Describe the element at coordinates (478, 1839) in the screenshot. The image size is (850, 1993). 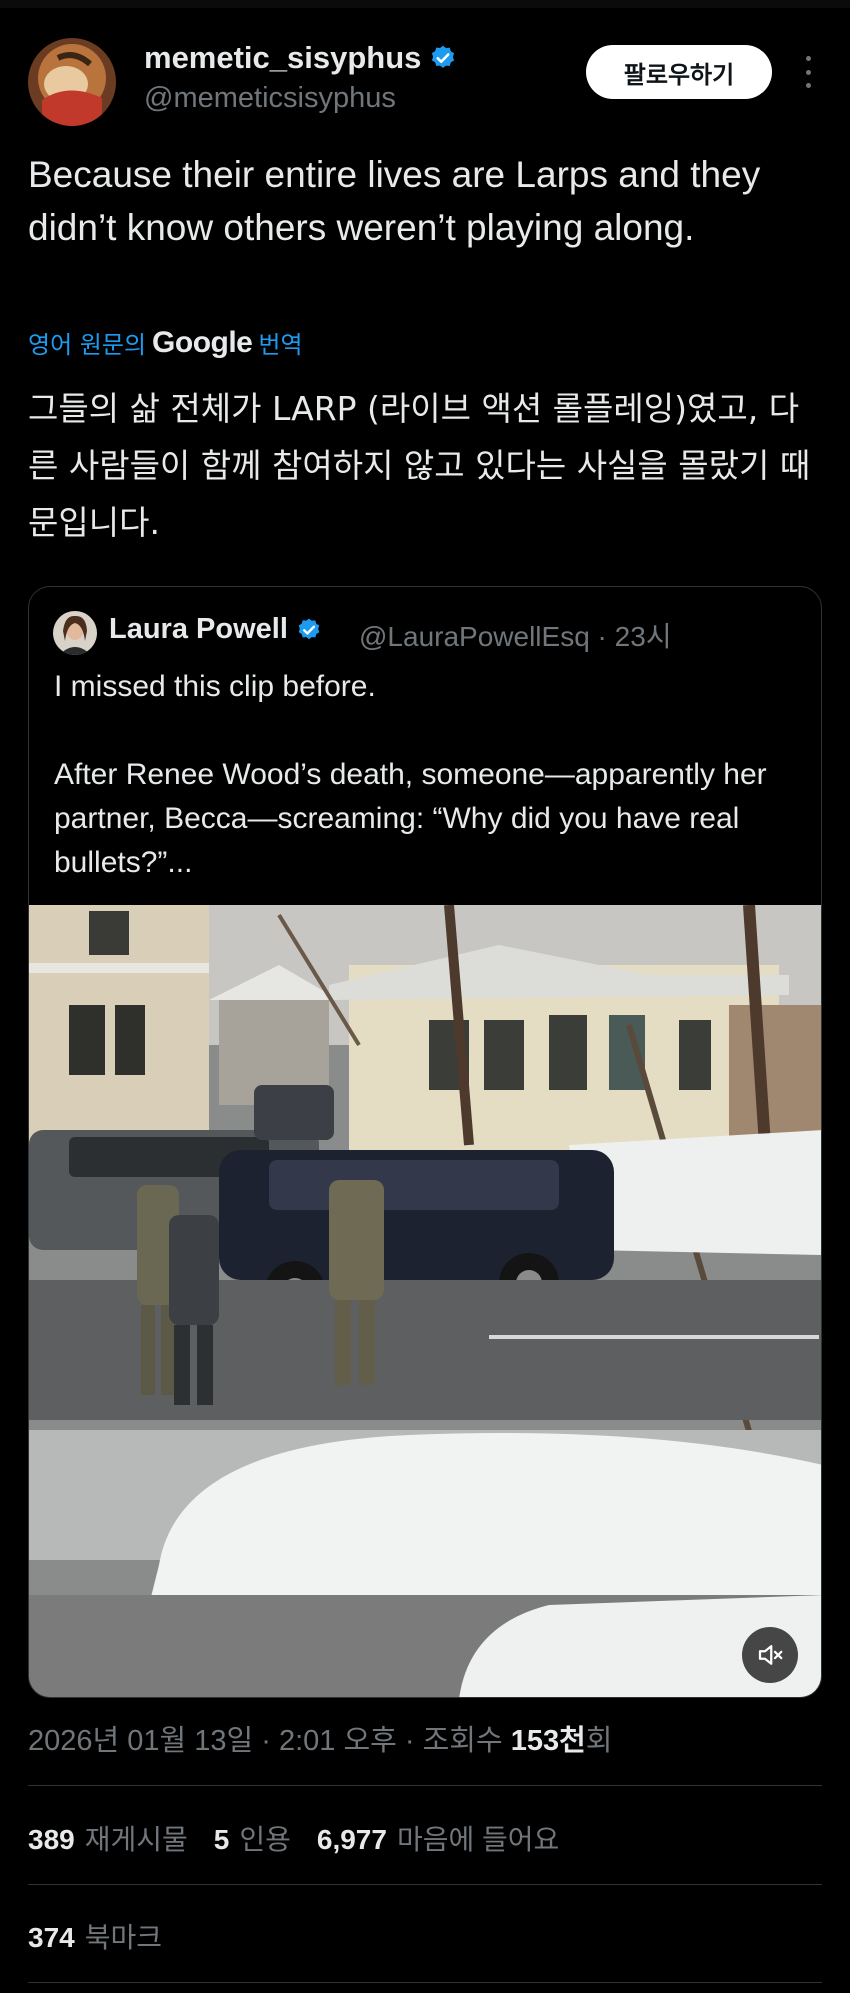
I see `likes-label: 마음에 들어요` at that location.